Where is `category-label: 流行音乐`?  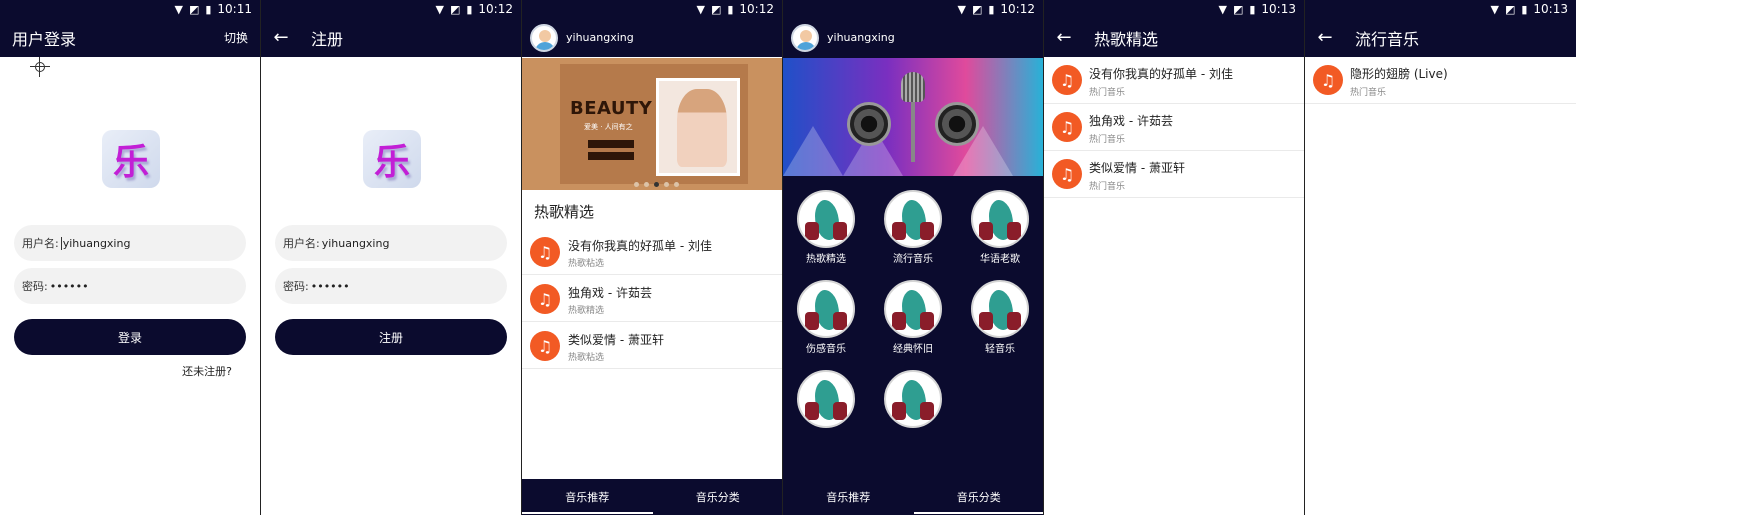 category-label: 流行音乐 is located at coordinates (913, 259).